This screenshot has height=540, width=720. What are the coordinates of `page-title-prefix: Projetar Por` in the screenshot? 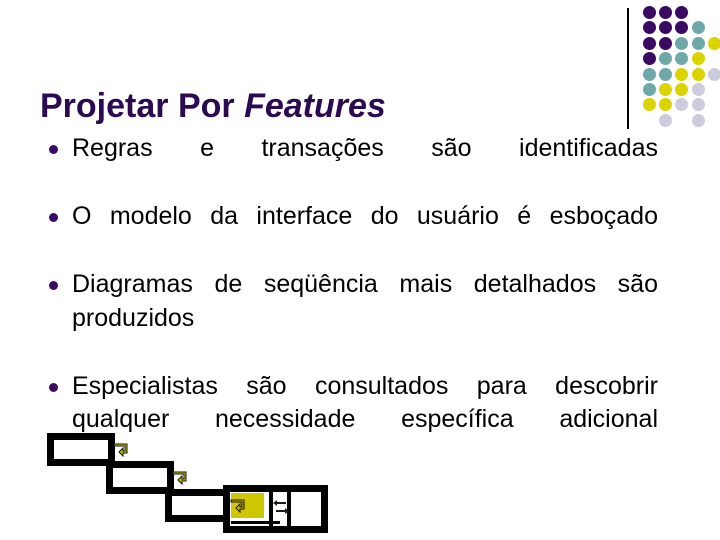 It's located at (142, 105).